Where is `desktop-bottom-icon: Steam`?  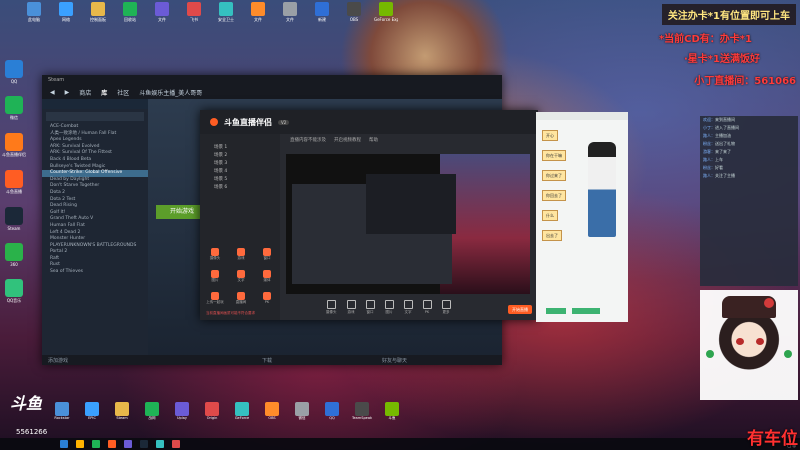 desktop-bottom-icon: Steam is located at coordinates (122, 411).